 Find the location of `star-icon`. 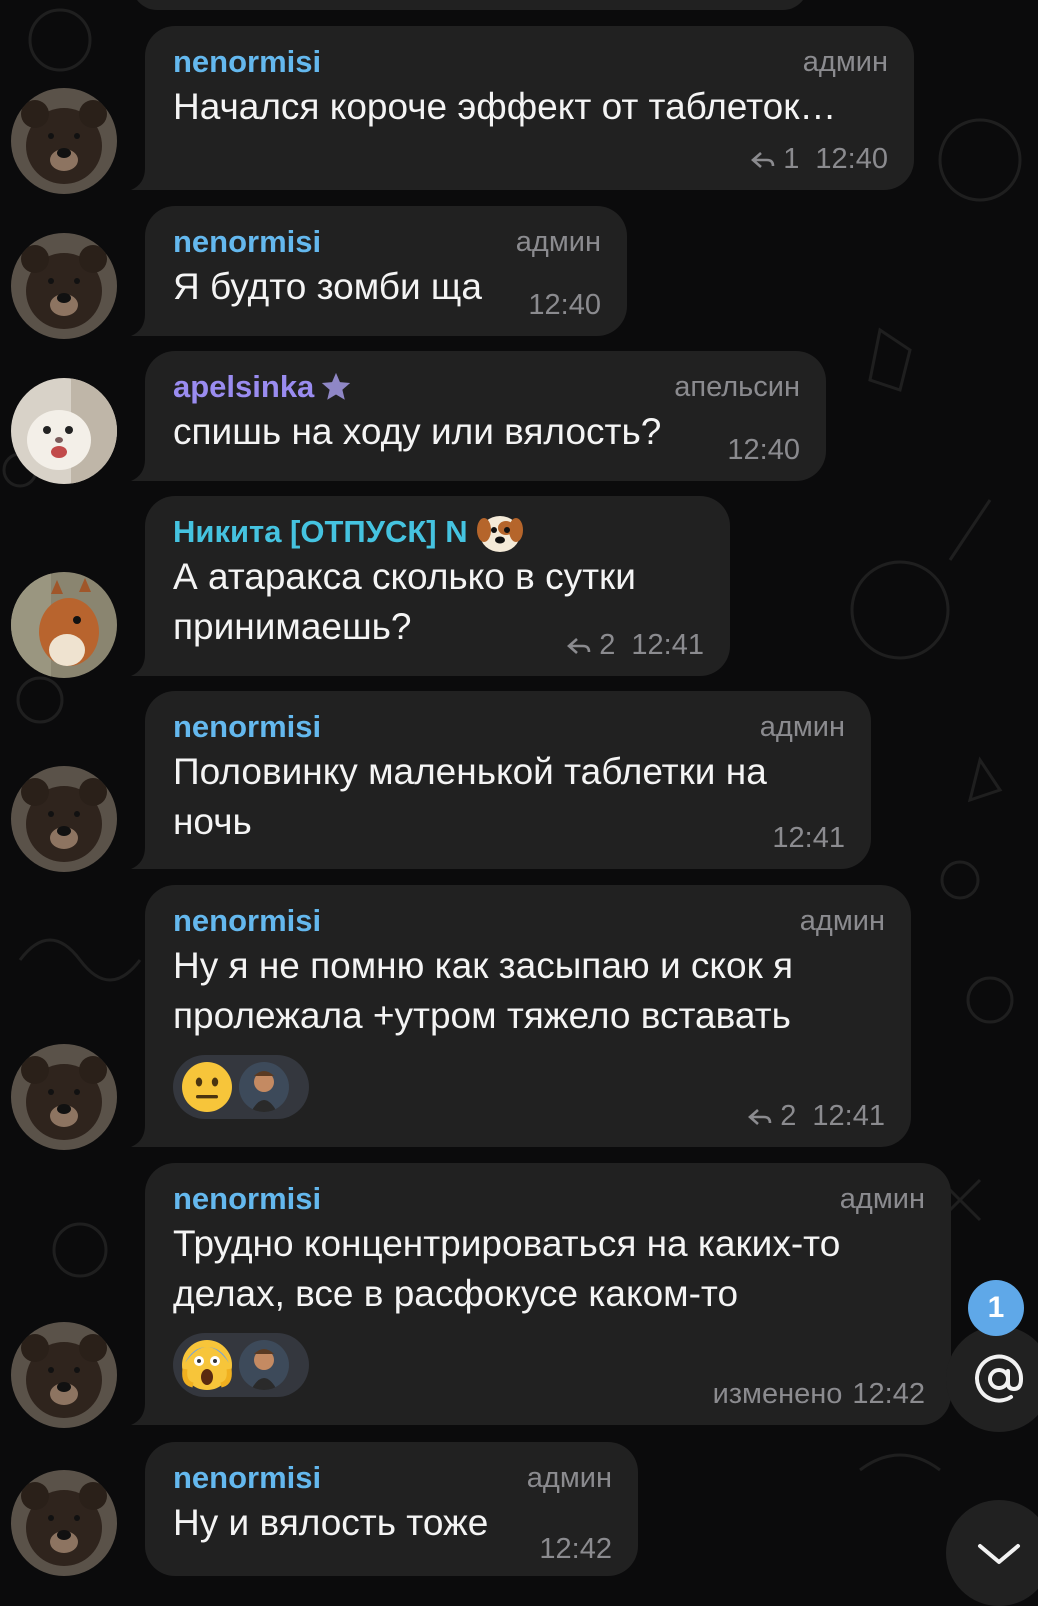

star-icon is located at coordinates (336, 386).